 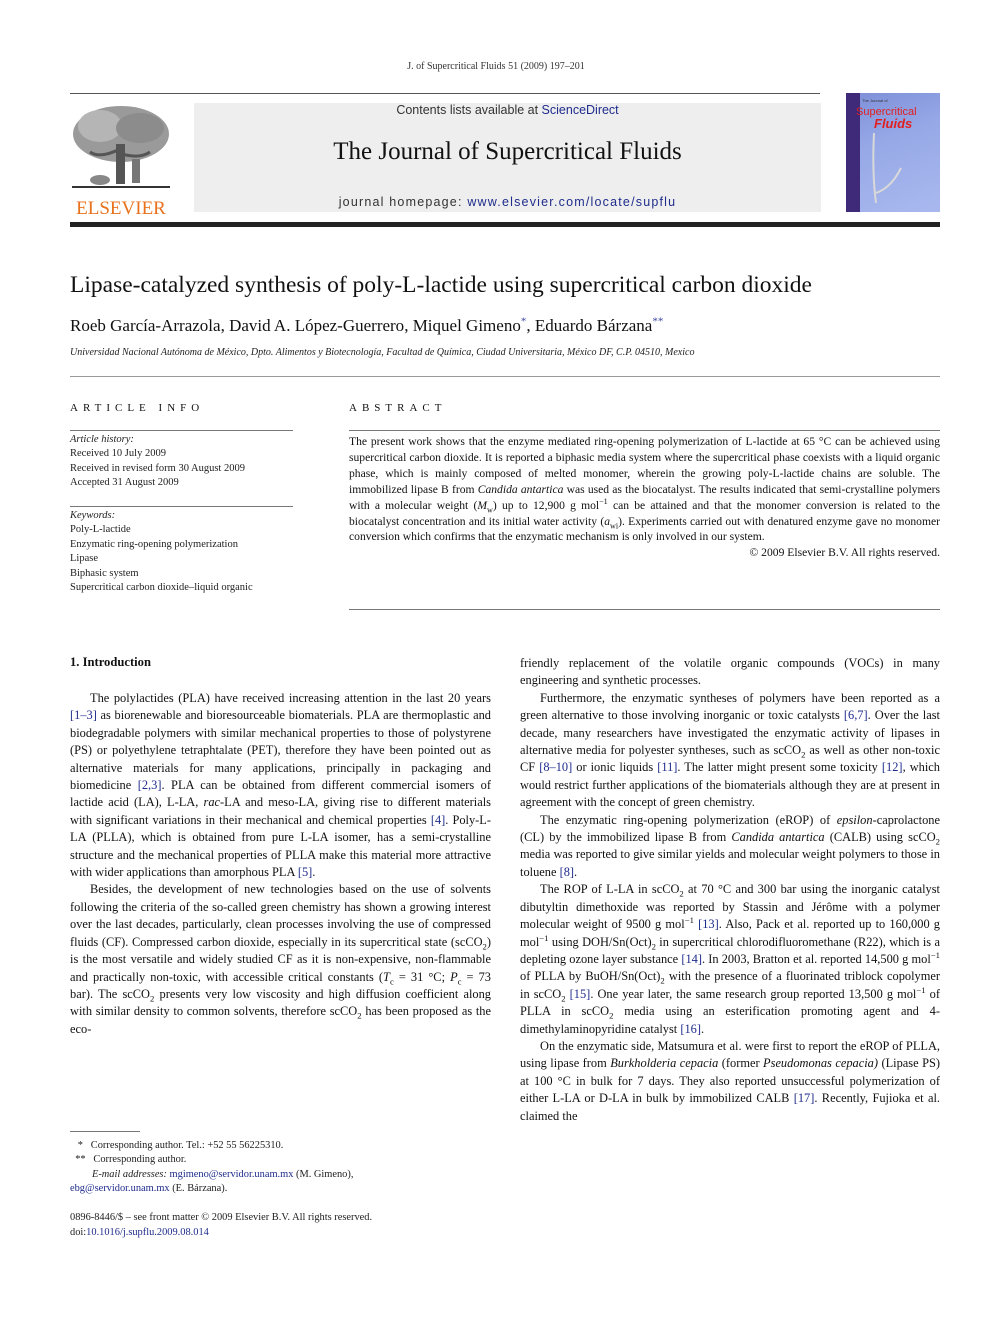 I want to click on journal-cover: The Journal of Supercritical Fluids, so click(x=893, y=152).